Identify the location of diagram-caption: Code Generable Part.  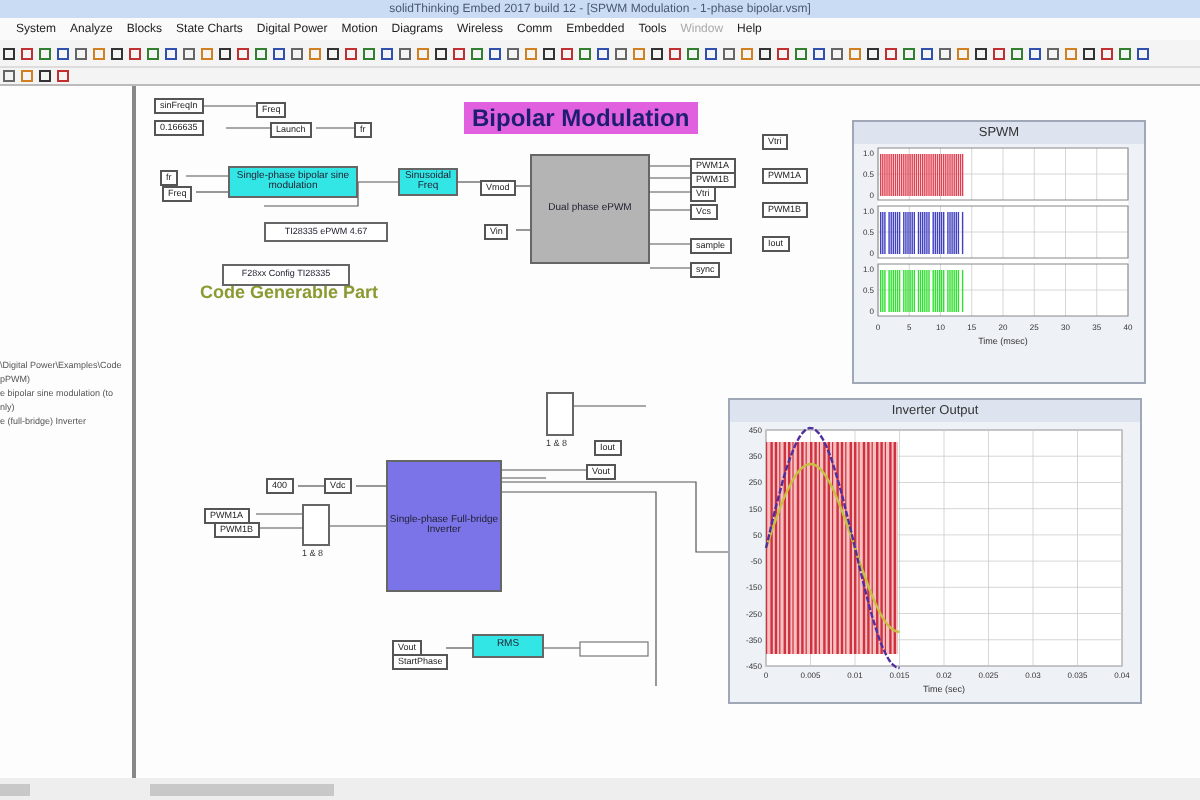
(289, 292).